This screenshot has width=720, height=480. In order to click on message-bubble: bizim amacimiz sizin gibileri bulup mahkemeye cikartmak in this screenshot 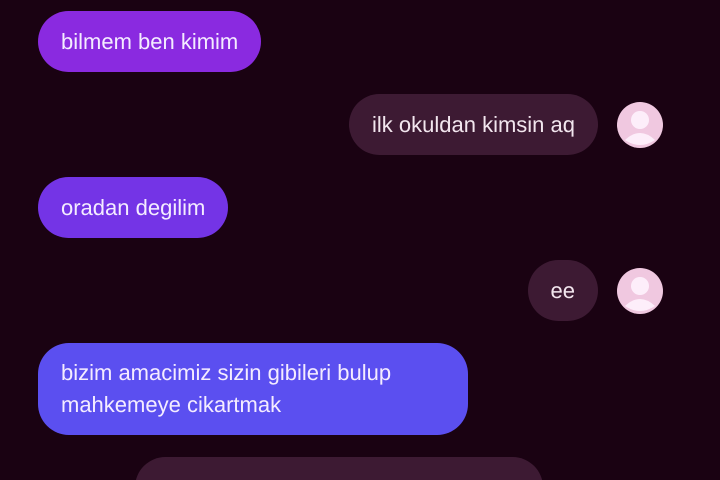, I will do `click(253, 389)`.